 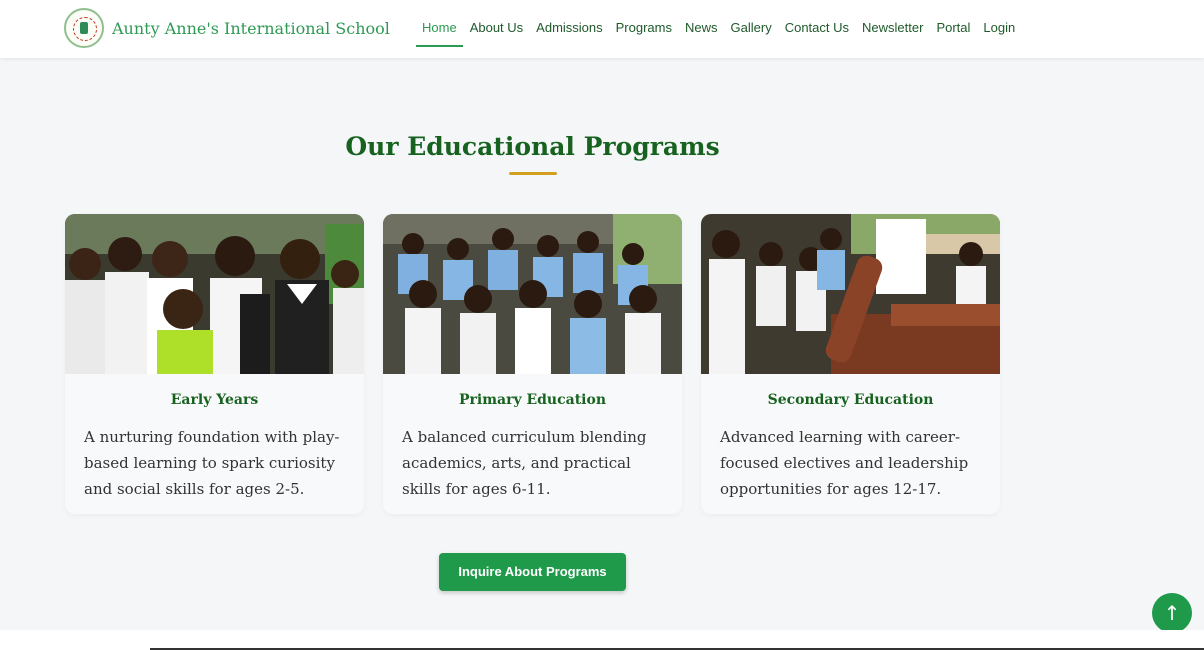 What do you see at coordinates (251, 28) in the screenshot?
I see `brand-name: Aunty Anne's International School` at bounding box center [251, 28].